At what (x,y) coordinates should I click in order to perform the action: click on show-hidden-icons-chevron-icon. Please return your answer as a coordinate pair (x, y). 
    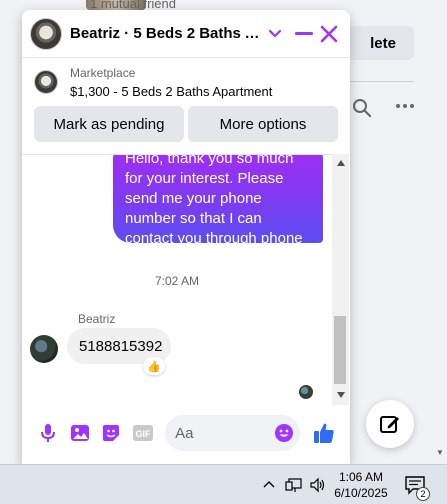
    Looking at the image, I should click on (269, 484).